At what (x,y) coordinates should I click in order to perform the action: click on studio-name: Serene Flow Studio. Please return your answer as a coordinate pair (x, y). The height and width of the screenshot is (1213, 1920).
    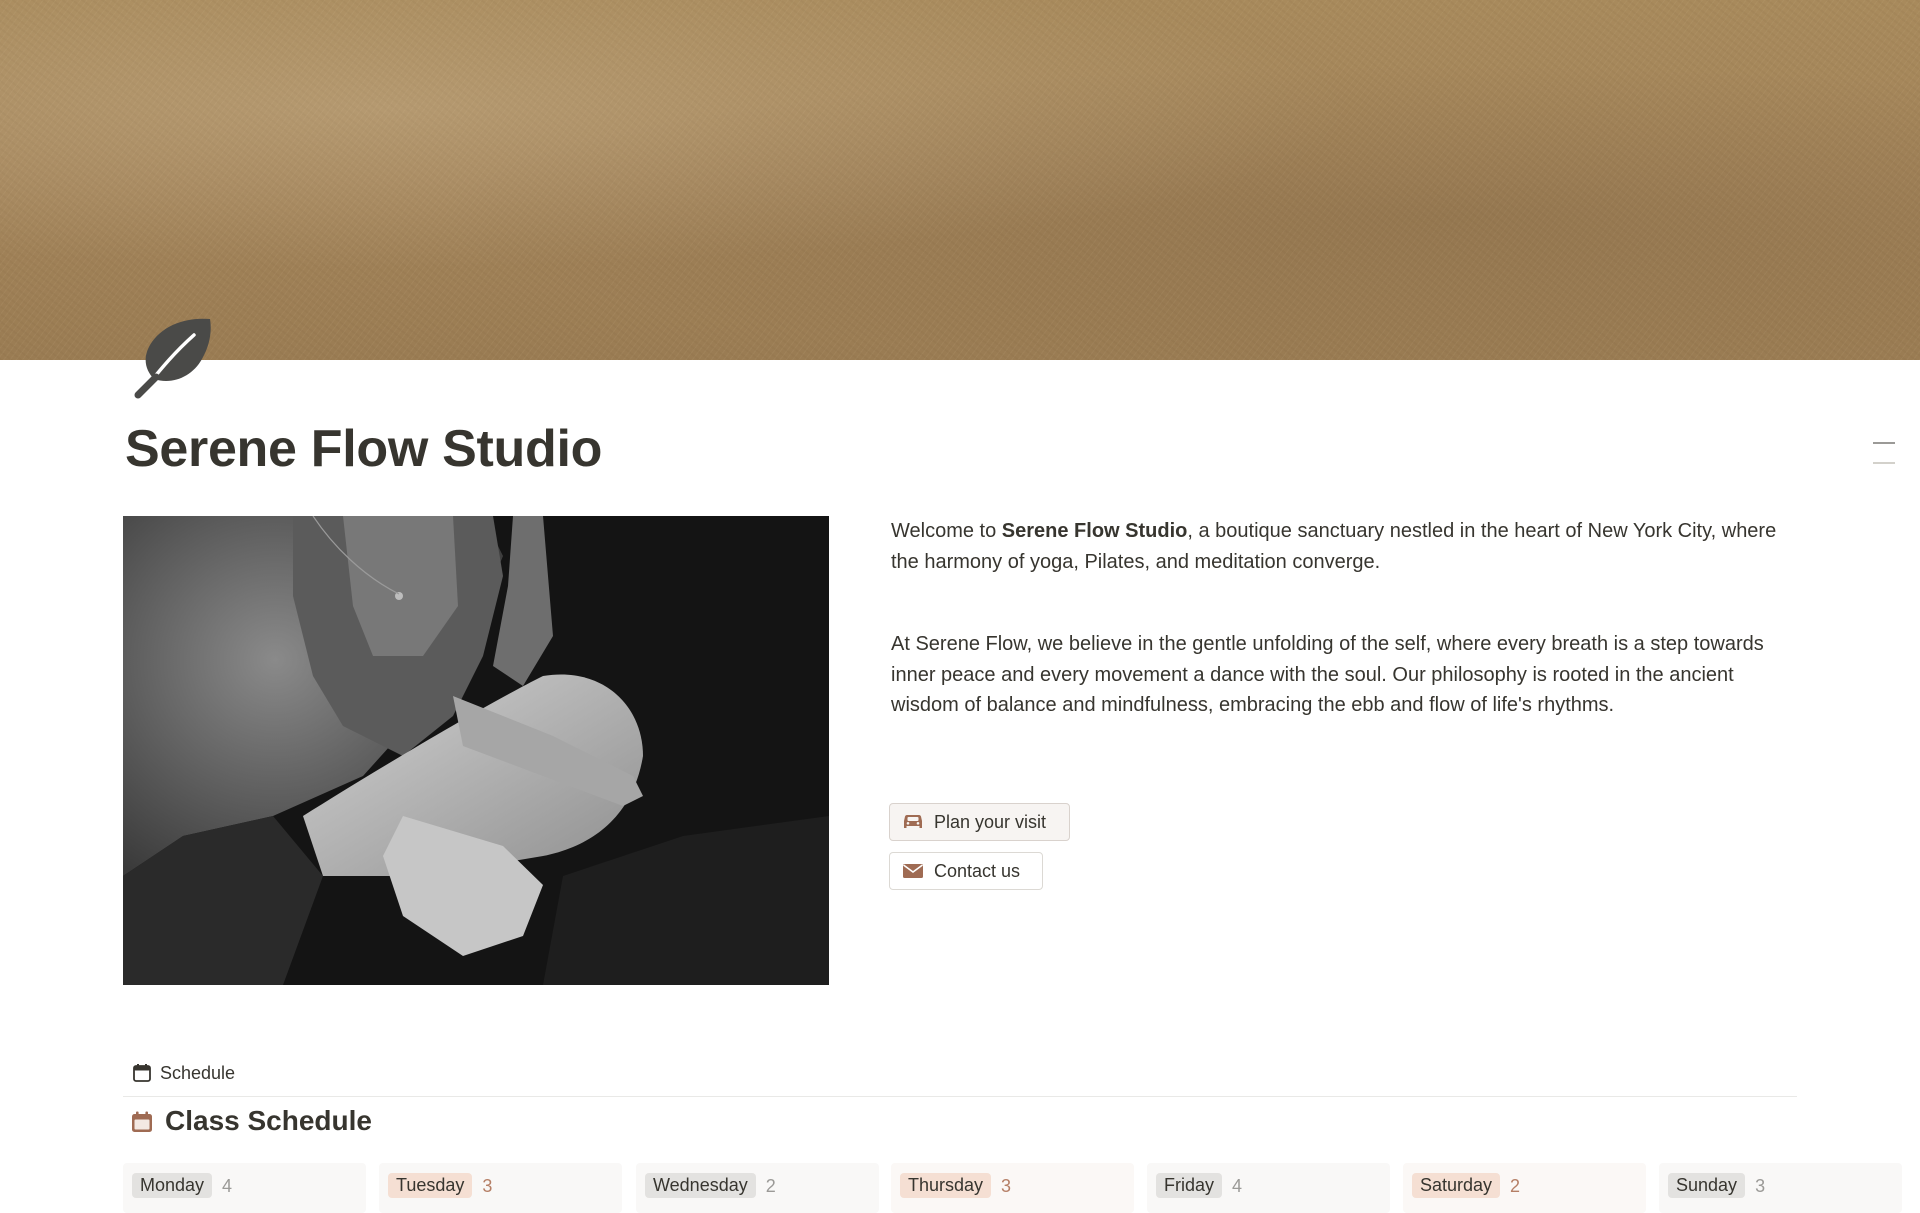
    Looking at the image, I should click on (1094, 531).